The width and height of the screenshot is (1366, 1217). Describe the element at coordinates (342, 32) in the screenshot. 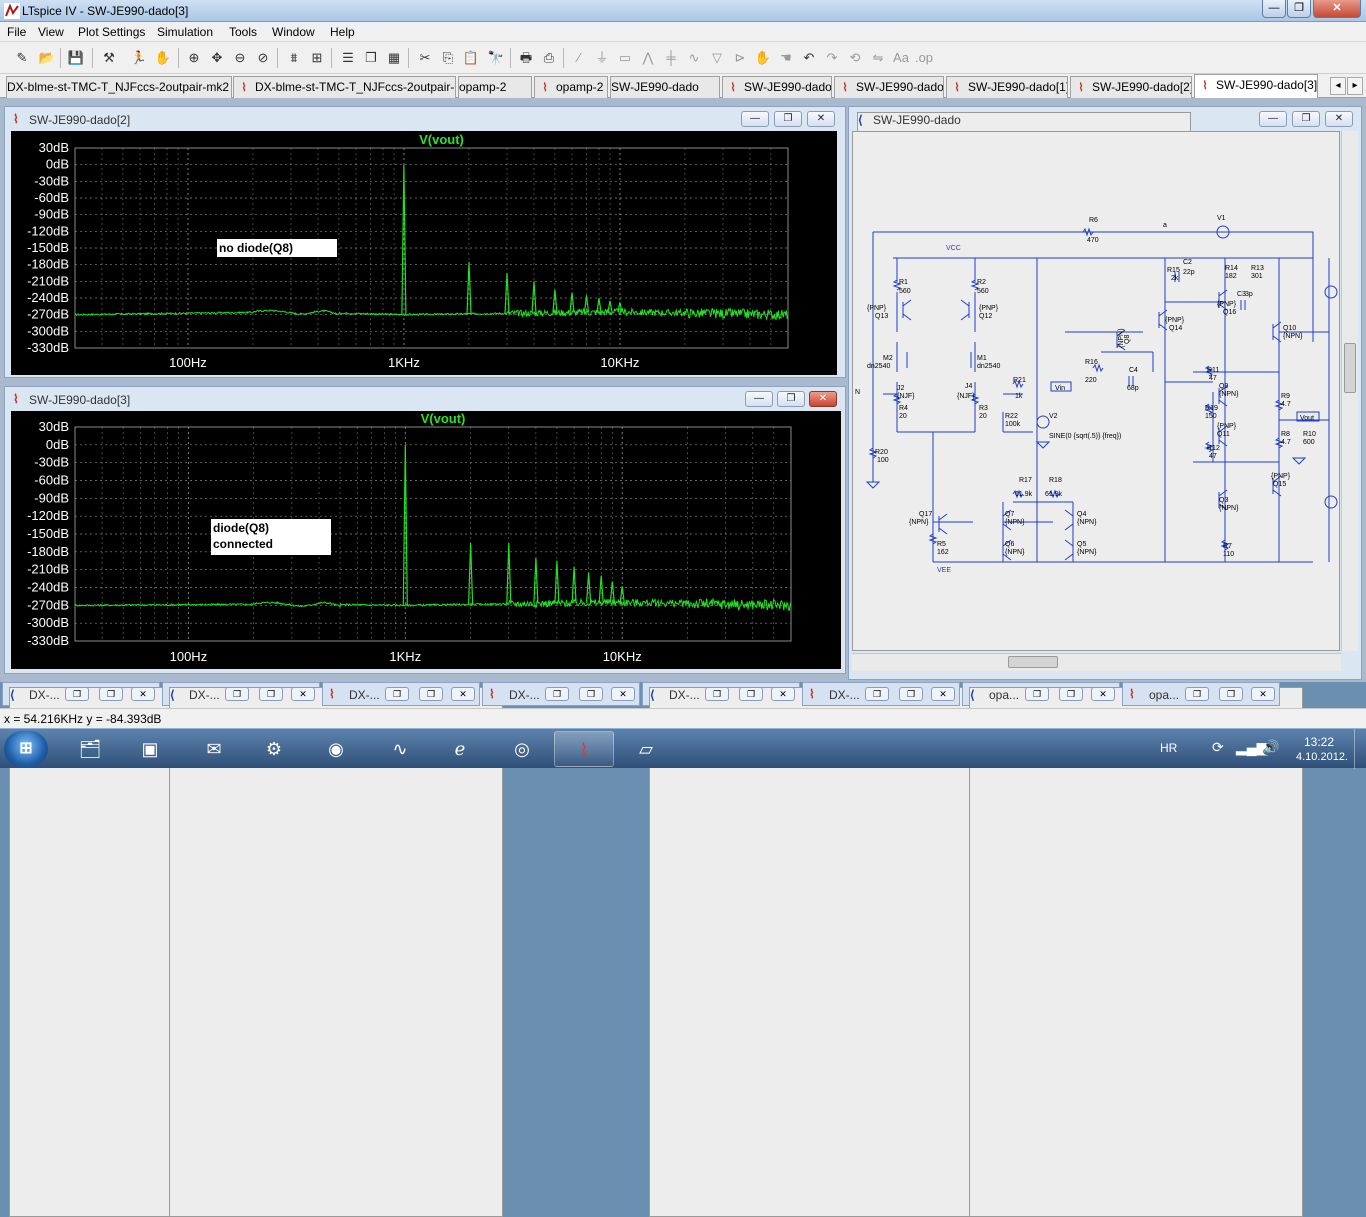

I see `menu-help: Help` at that location.